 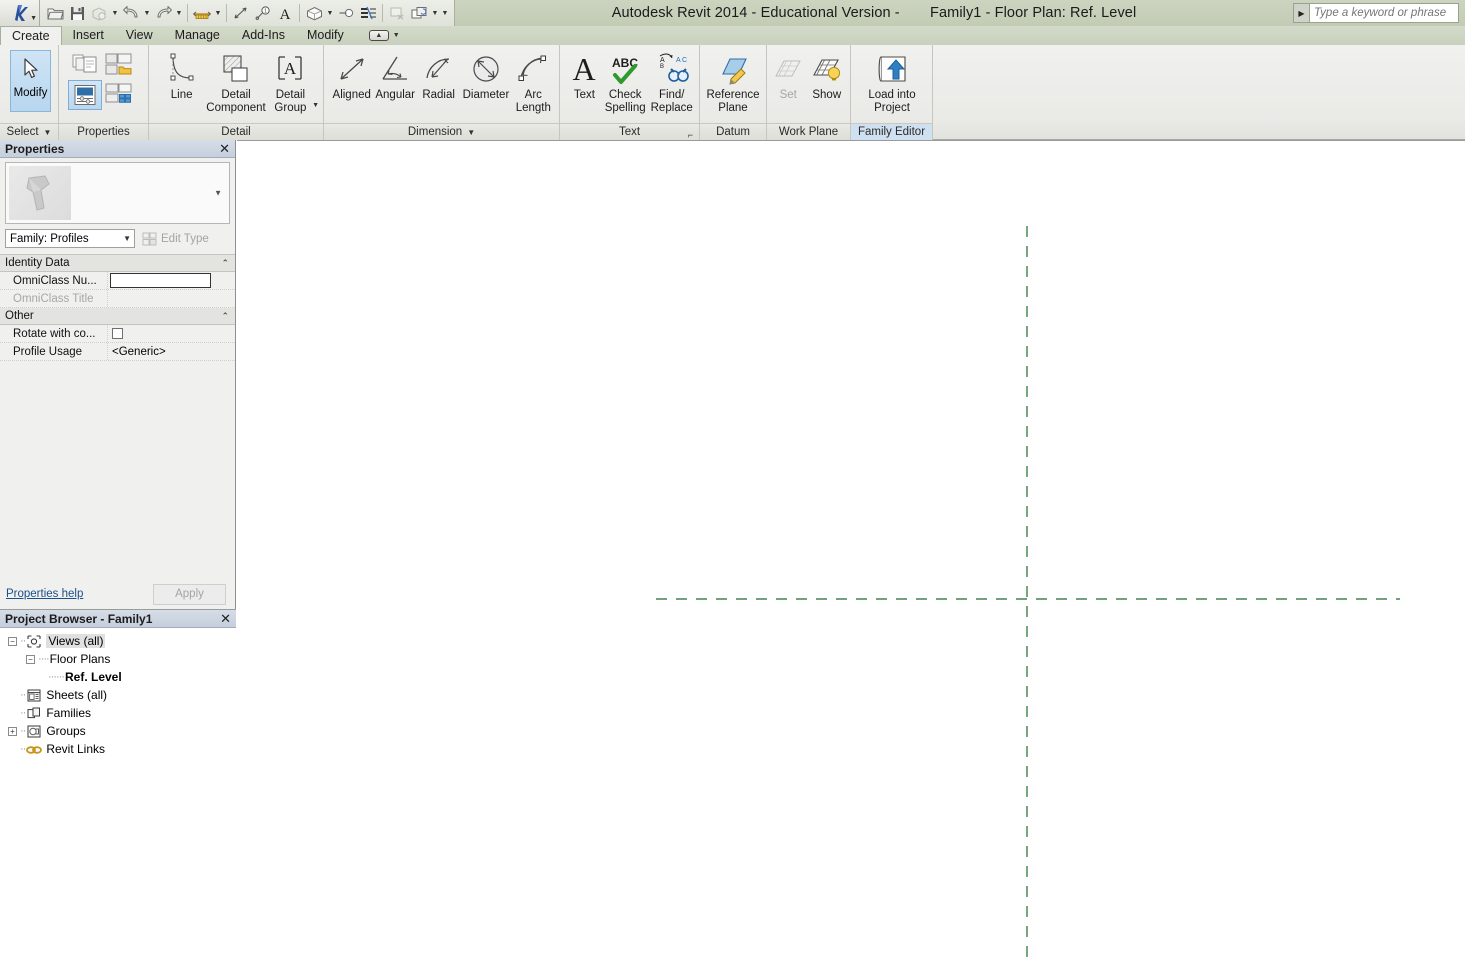 I want to click on ribbon-minimize-caret-icon: ▼, so click(x=396, y=35).